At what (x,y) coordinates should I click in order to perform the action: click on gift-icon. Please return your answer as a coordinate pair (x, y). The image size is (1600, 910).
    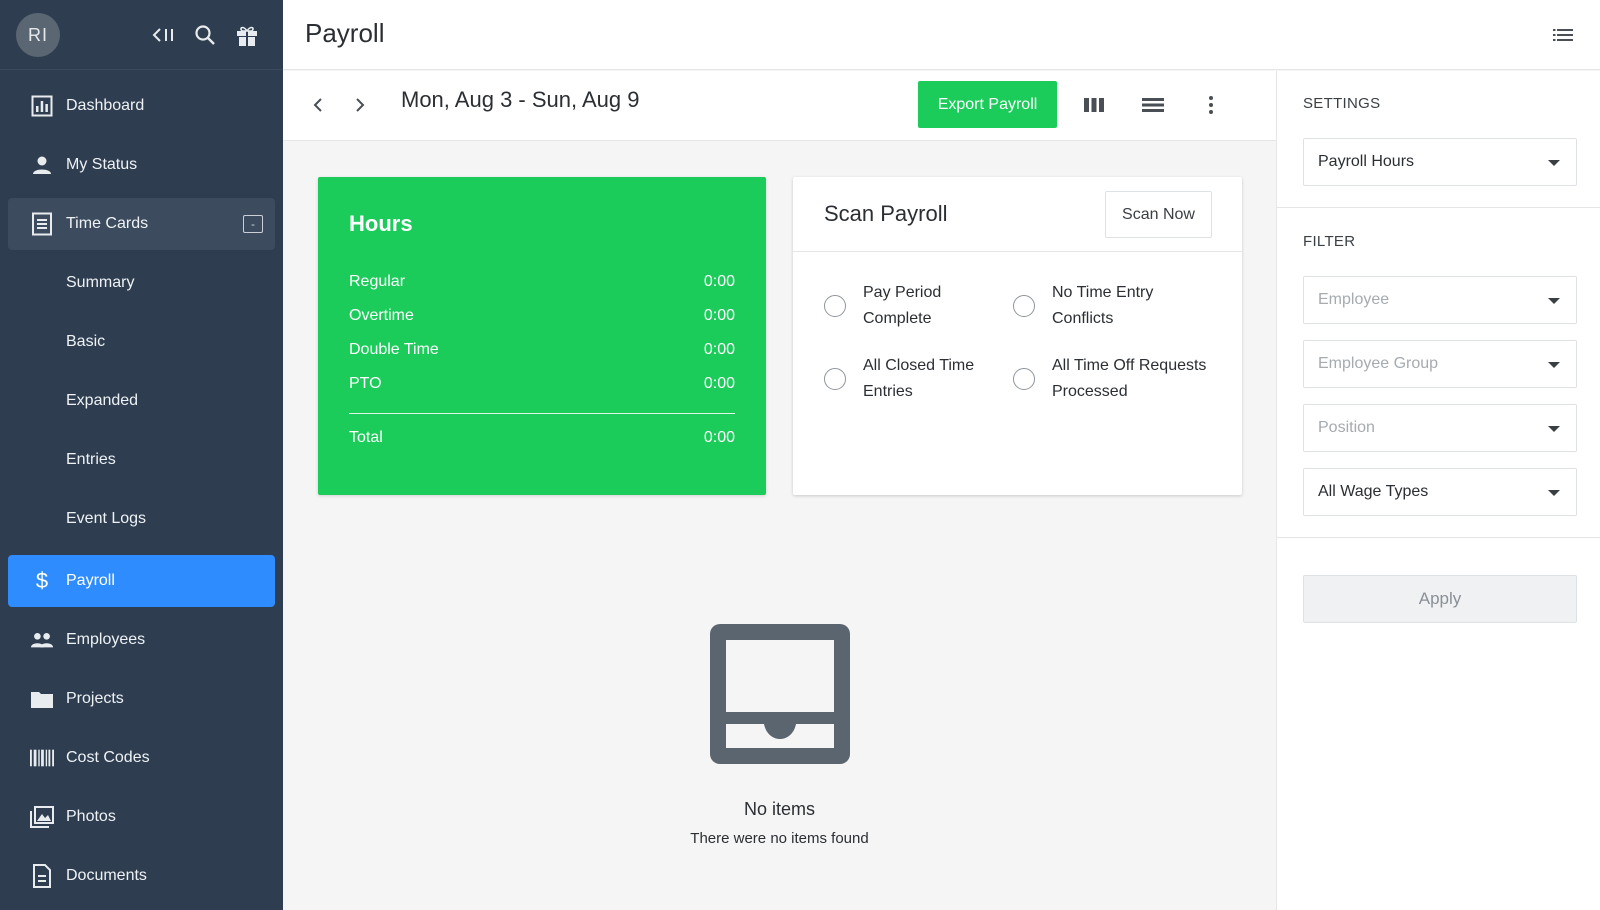
    Looking at the image, I should click on (247, 35).